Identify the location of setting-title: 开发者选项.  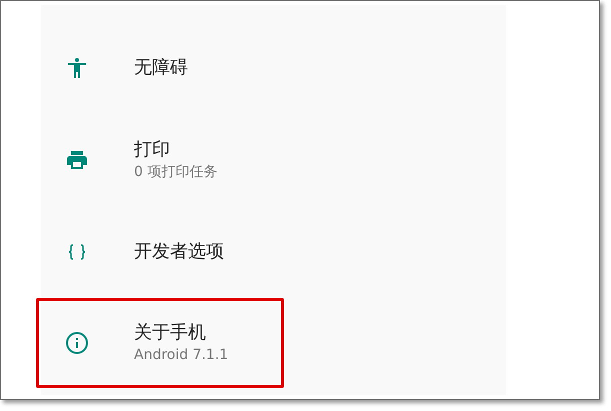
(179, 252).